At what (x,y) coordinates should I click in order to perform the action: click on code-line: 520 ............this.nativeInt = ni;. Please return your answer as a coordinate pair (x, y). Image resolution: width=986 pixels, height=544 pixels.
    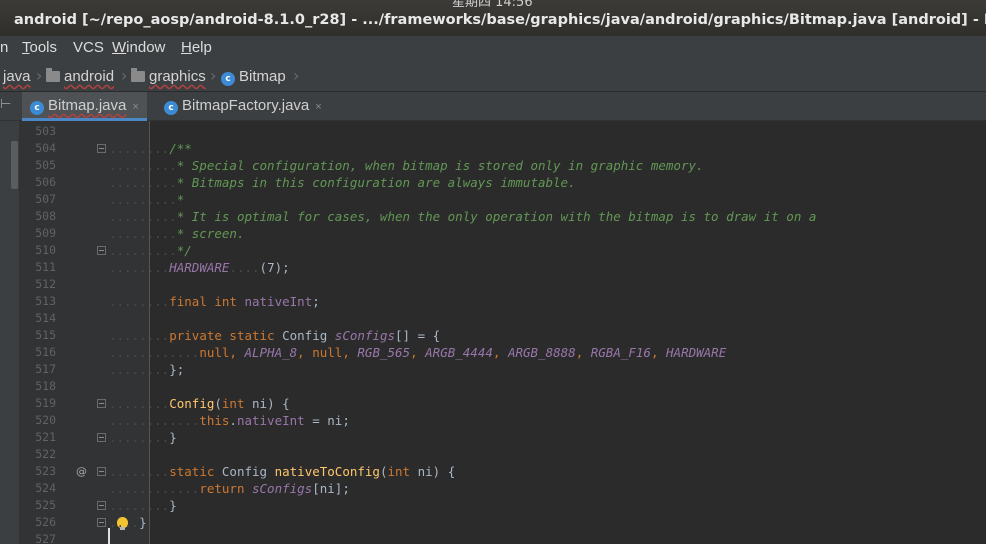
    Looking at the image, I should click on (493, 420).